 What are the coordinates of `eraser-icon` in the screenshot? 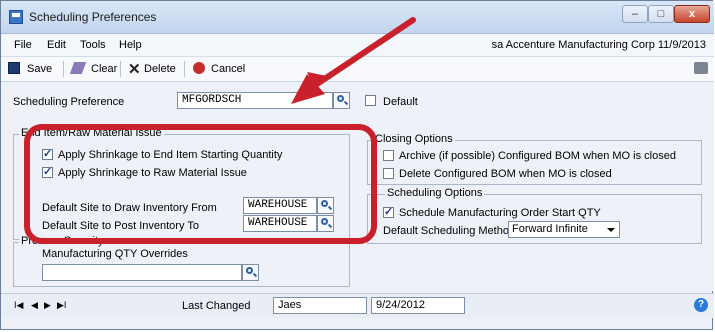 It's located at (78, 68).